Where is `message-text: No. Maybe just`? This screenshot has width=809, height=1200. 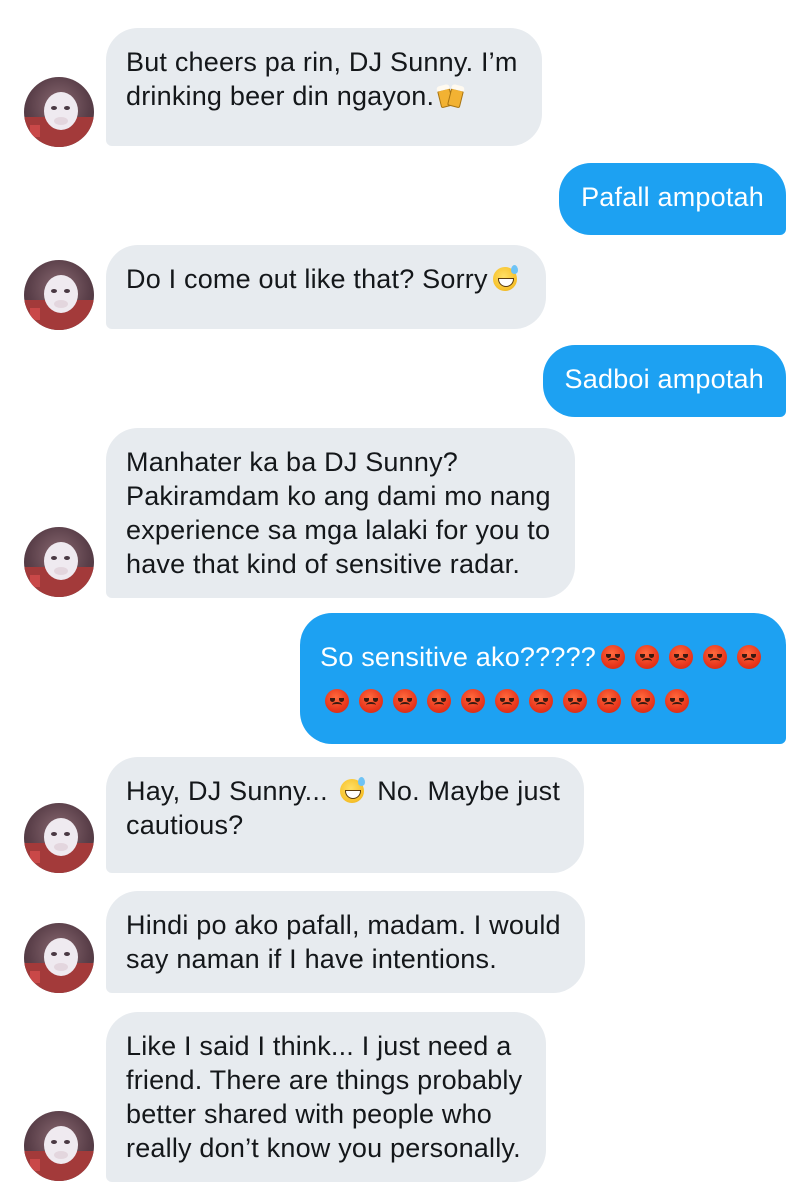
message-text: No. Maybe just is located at coordinates (469, 791).